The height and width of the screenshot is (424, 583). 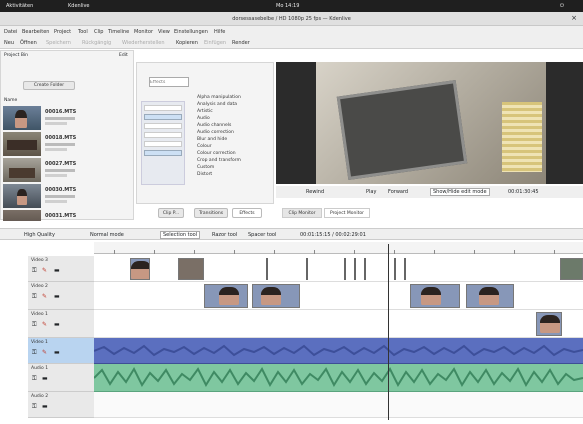 What do you see at coordinates (215, 43) in the screenshot?
I see `paste-button: Einfügen` at bounding box center [215, 43].